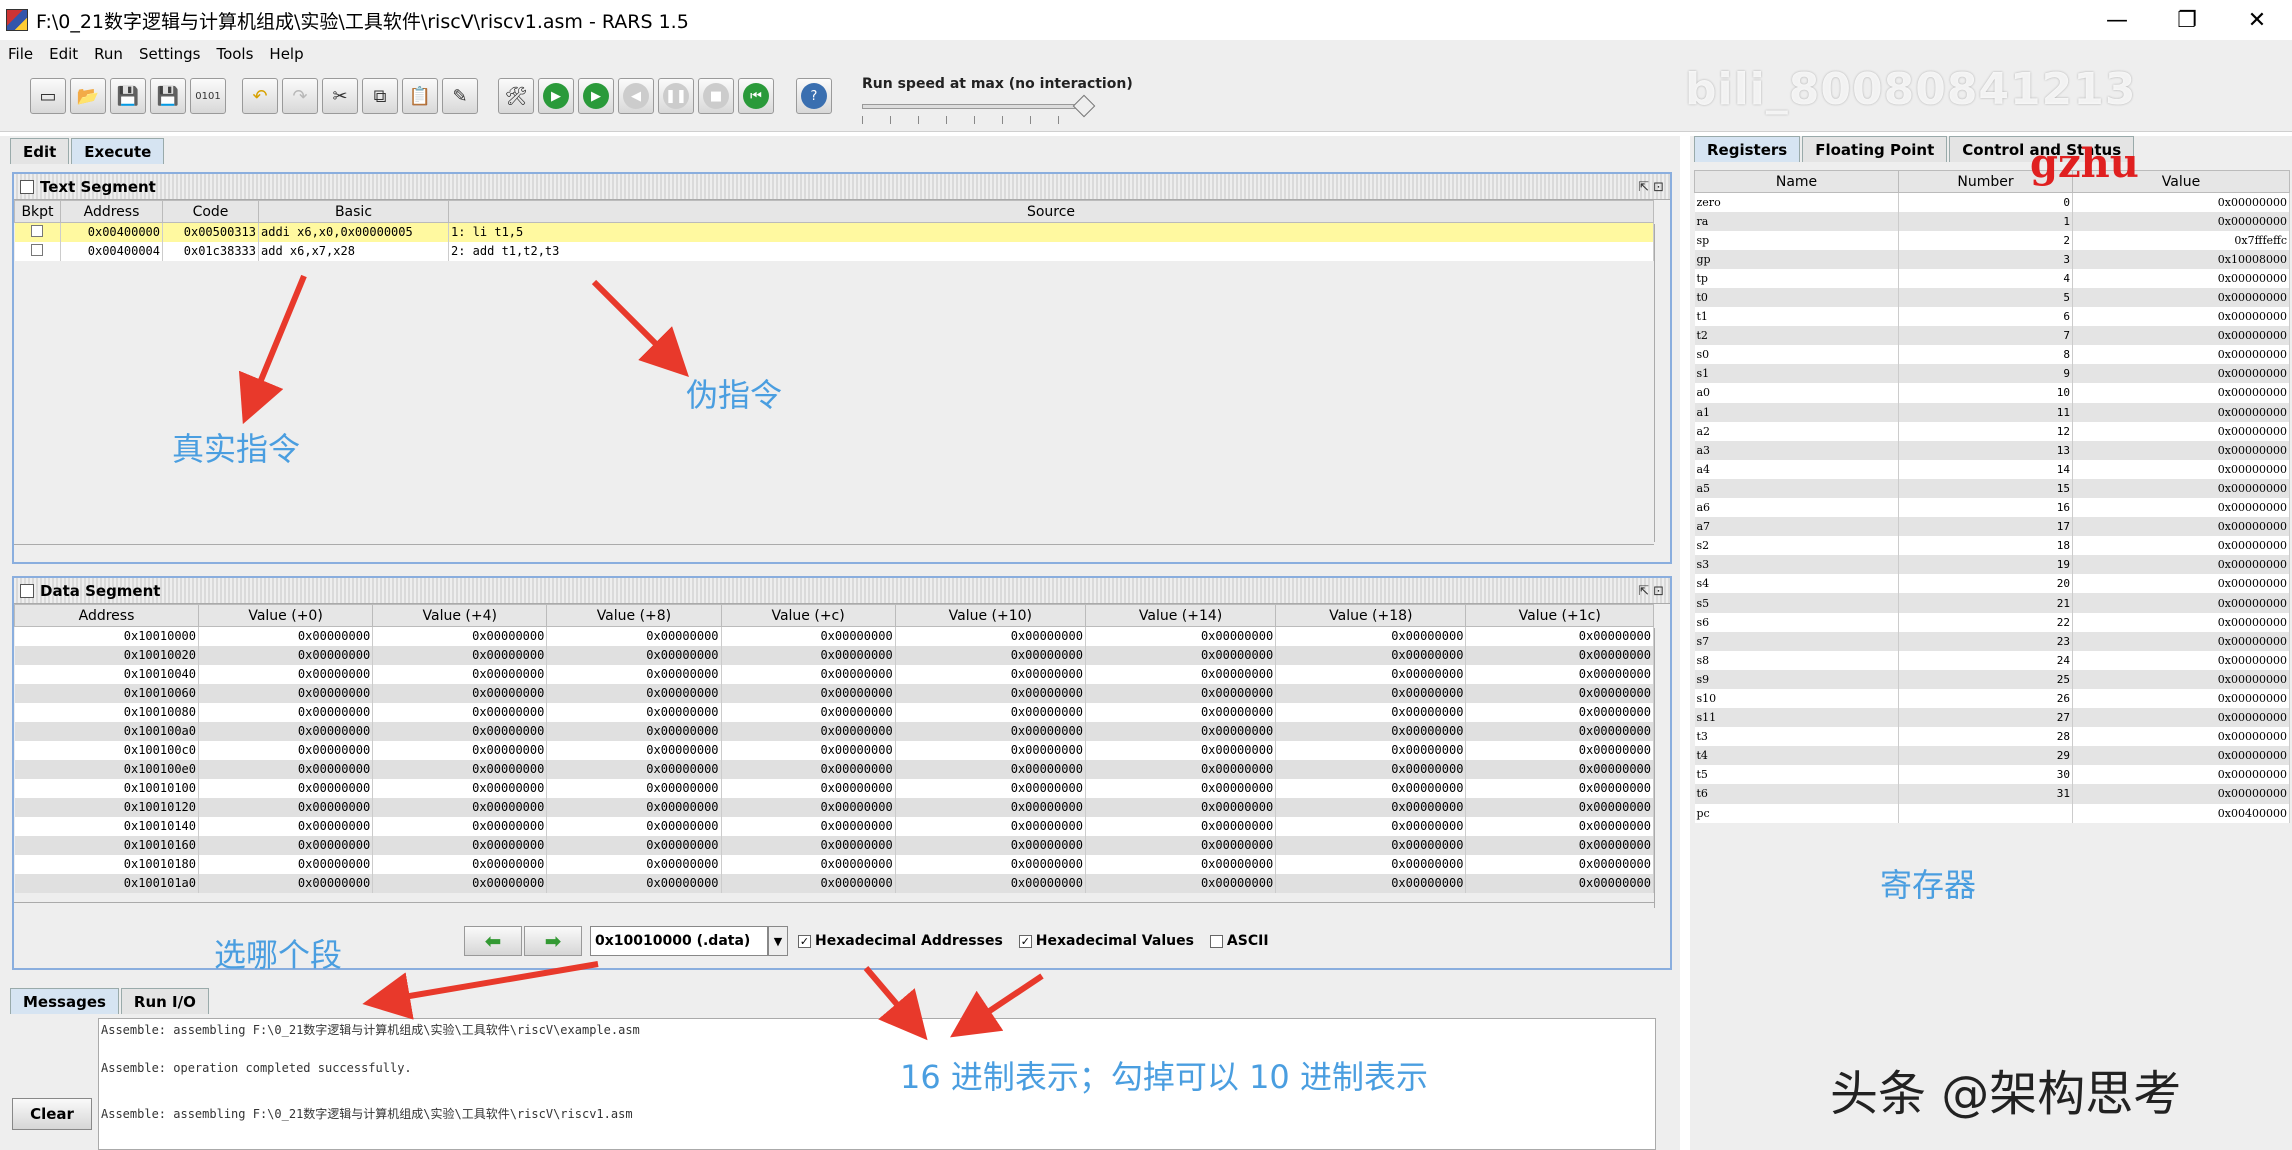 The width and height of the screenshot is (2292, 1150). Describe the element at coordinates (1992, 393) in the screenshot. I see `register-row: a0 10 0x00000000` at that location.